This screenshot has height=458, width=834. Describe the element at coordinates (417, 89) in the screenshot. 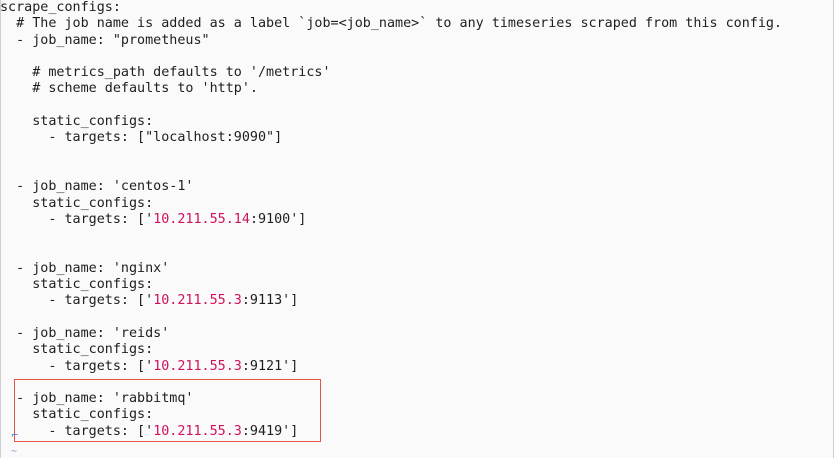

I see `code-line: # scheme defaults to 'http'.` at that location.